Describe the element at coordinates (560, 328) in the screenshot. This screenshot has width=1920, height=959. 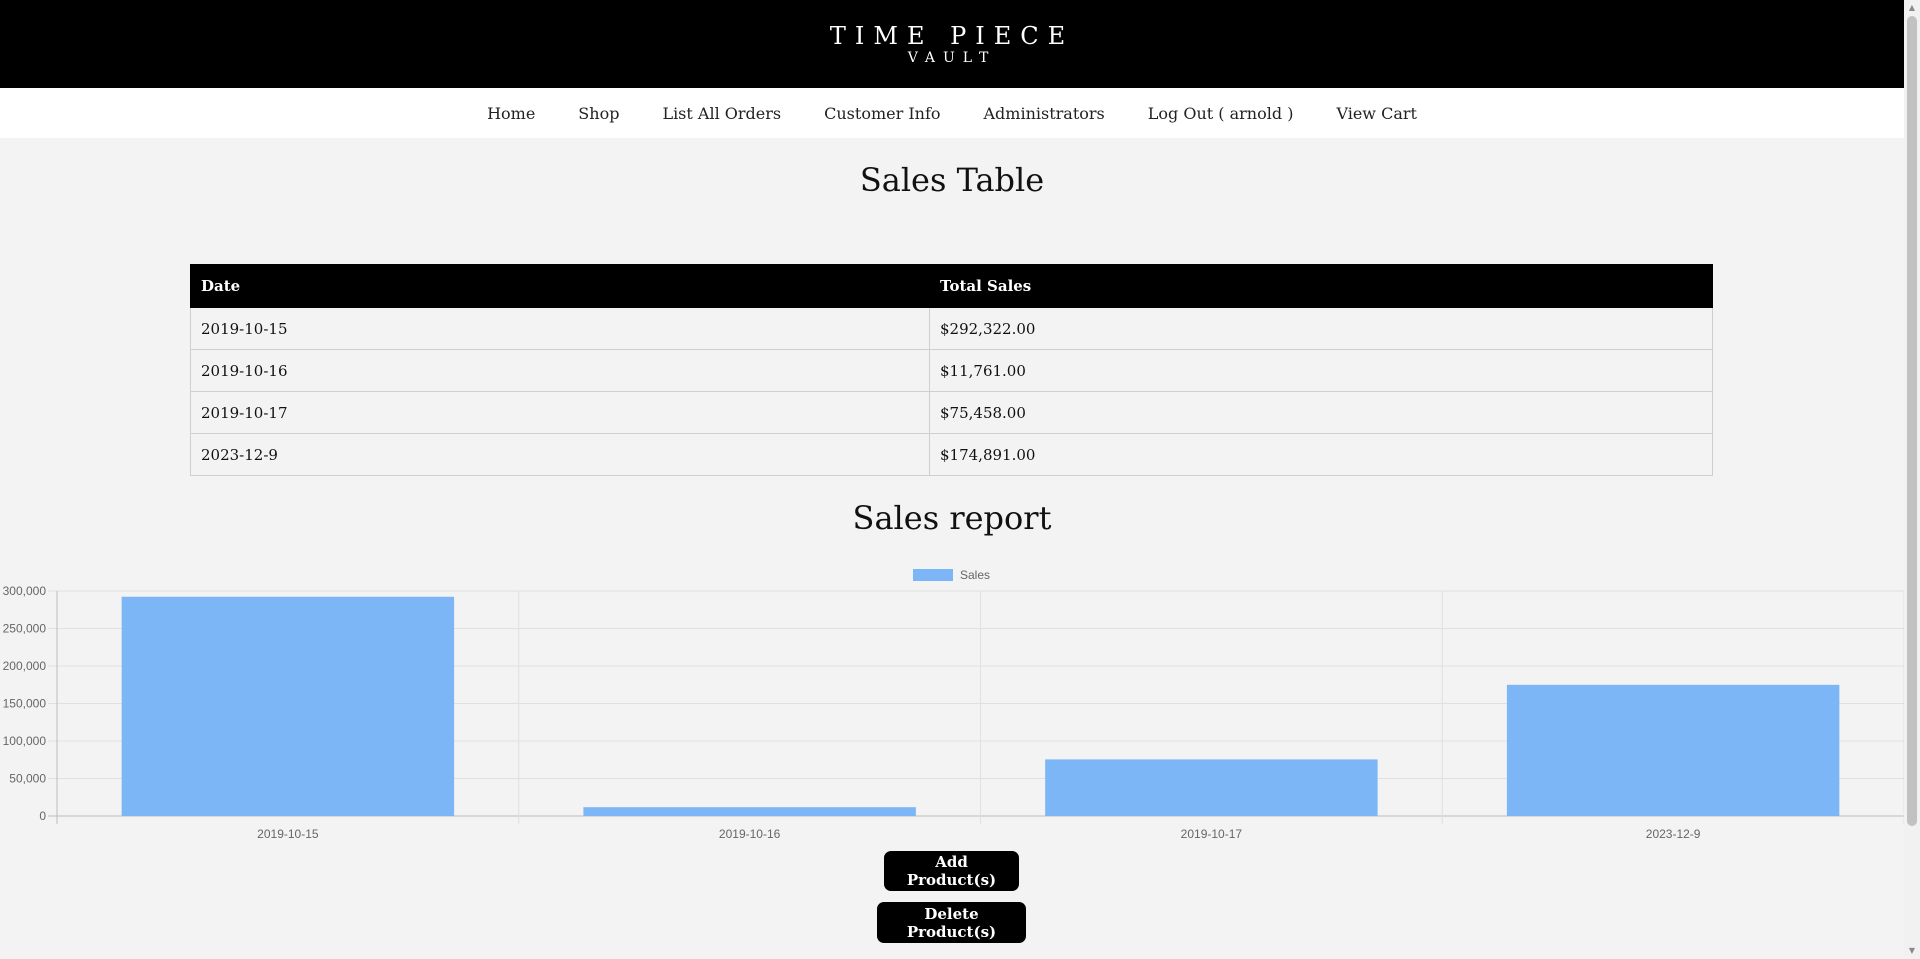
I see `date-cell: 2019-10-15` at that location.